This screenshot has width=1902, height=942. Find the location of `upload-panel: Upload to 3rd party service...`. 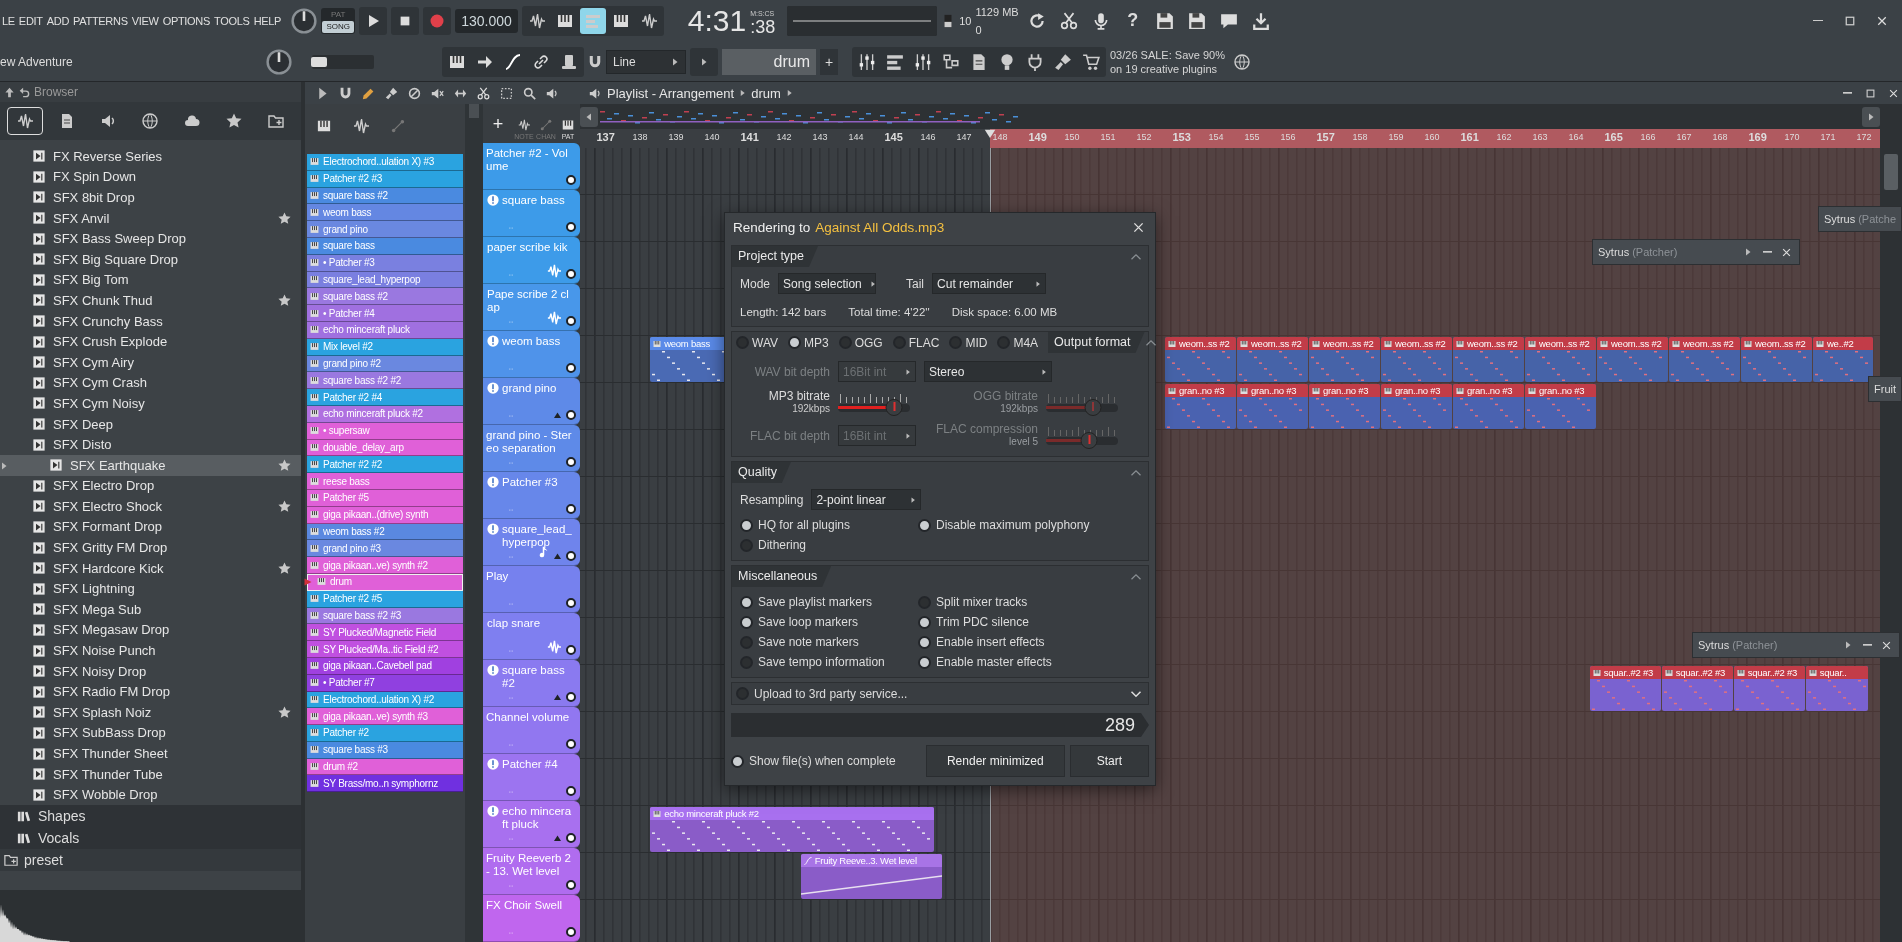

upload-panel: Upload to 3rd party service... is located at coordinates (940, 693).